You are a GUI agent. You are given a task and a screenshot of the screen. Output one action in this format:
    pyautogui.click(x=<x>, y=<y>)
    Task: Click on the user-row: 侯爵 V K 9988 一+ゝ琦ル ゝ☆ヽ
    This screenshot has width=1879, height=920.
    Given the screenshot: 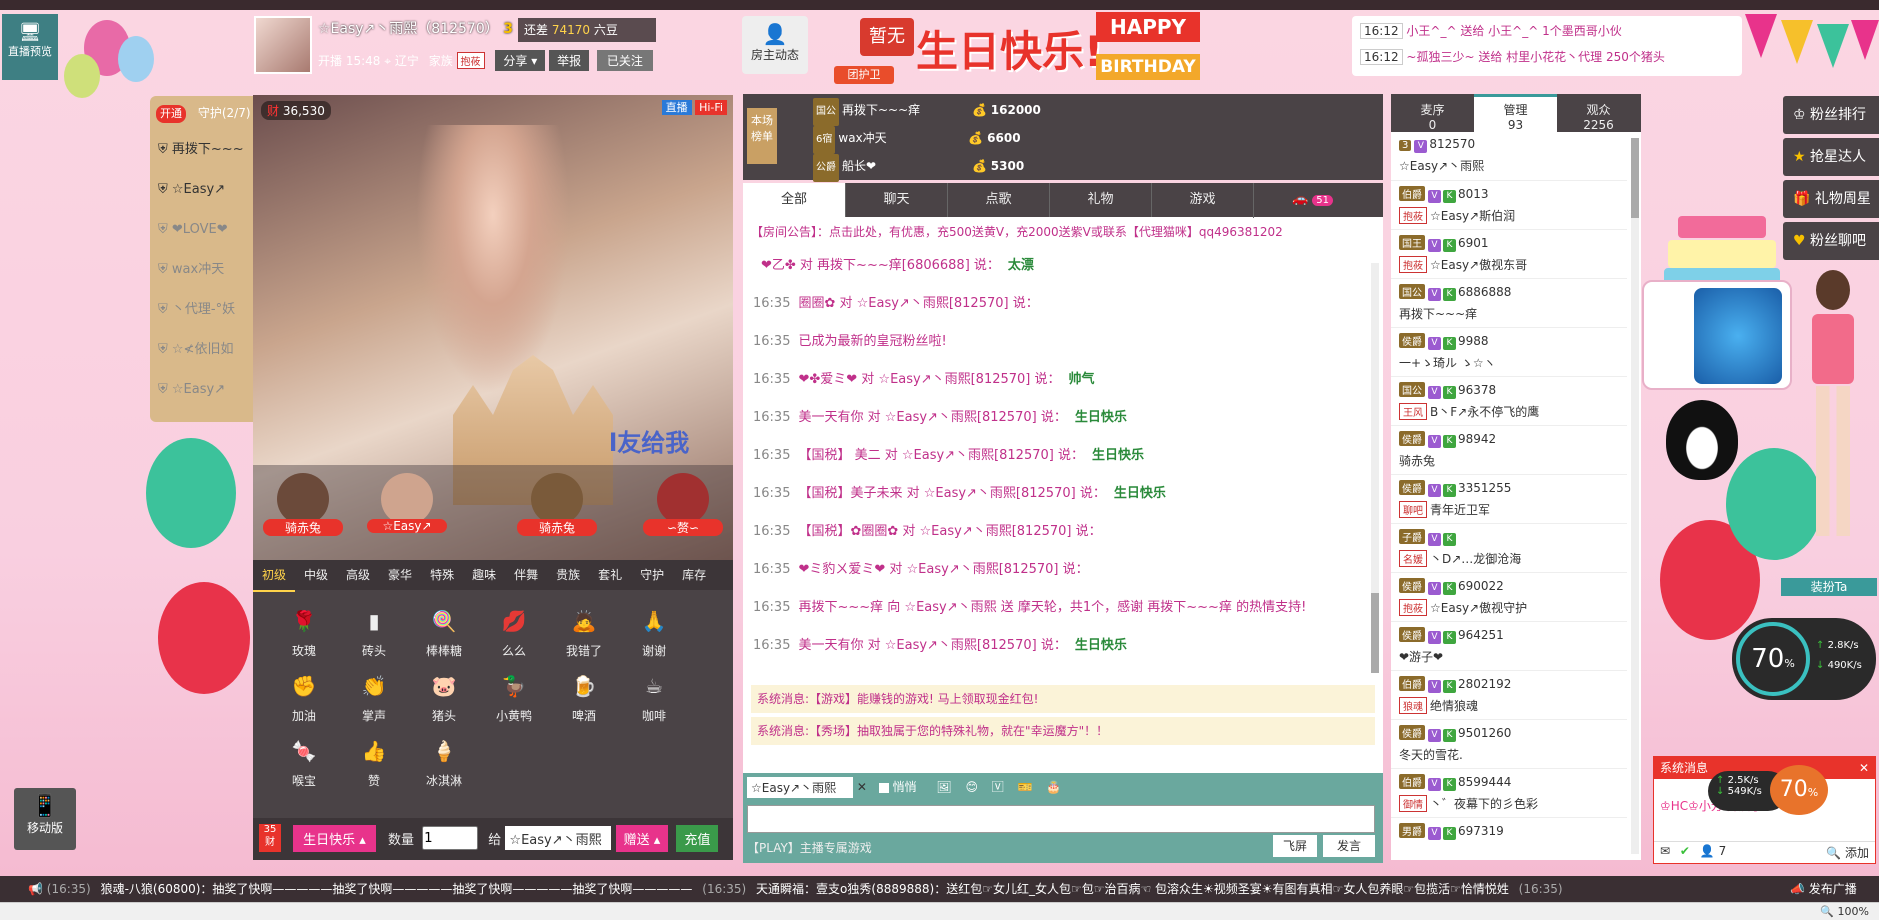 What is the action you would take?
    pyautogui.click(x=1509, y=352)
    